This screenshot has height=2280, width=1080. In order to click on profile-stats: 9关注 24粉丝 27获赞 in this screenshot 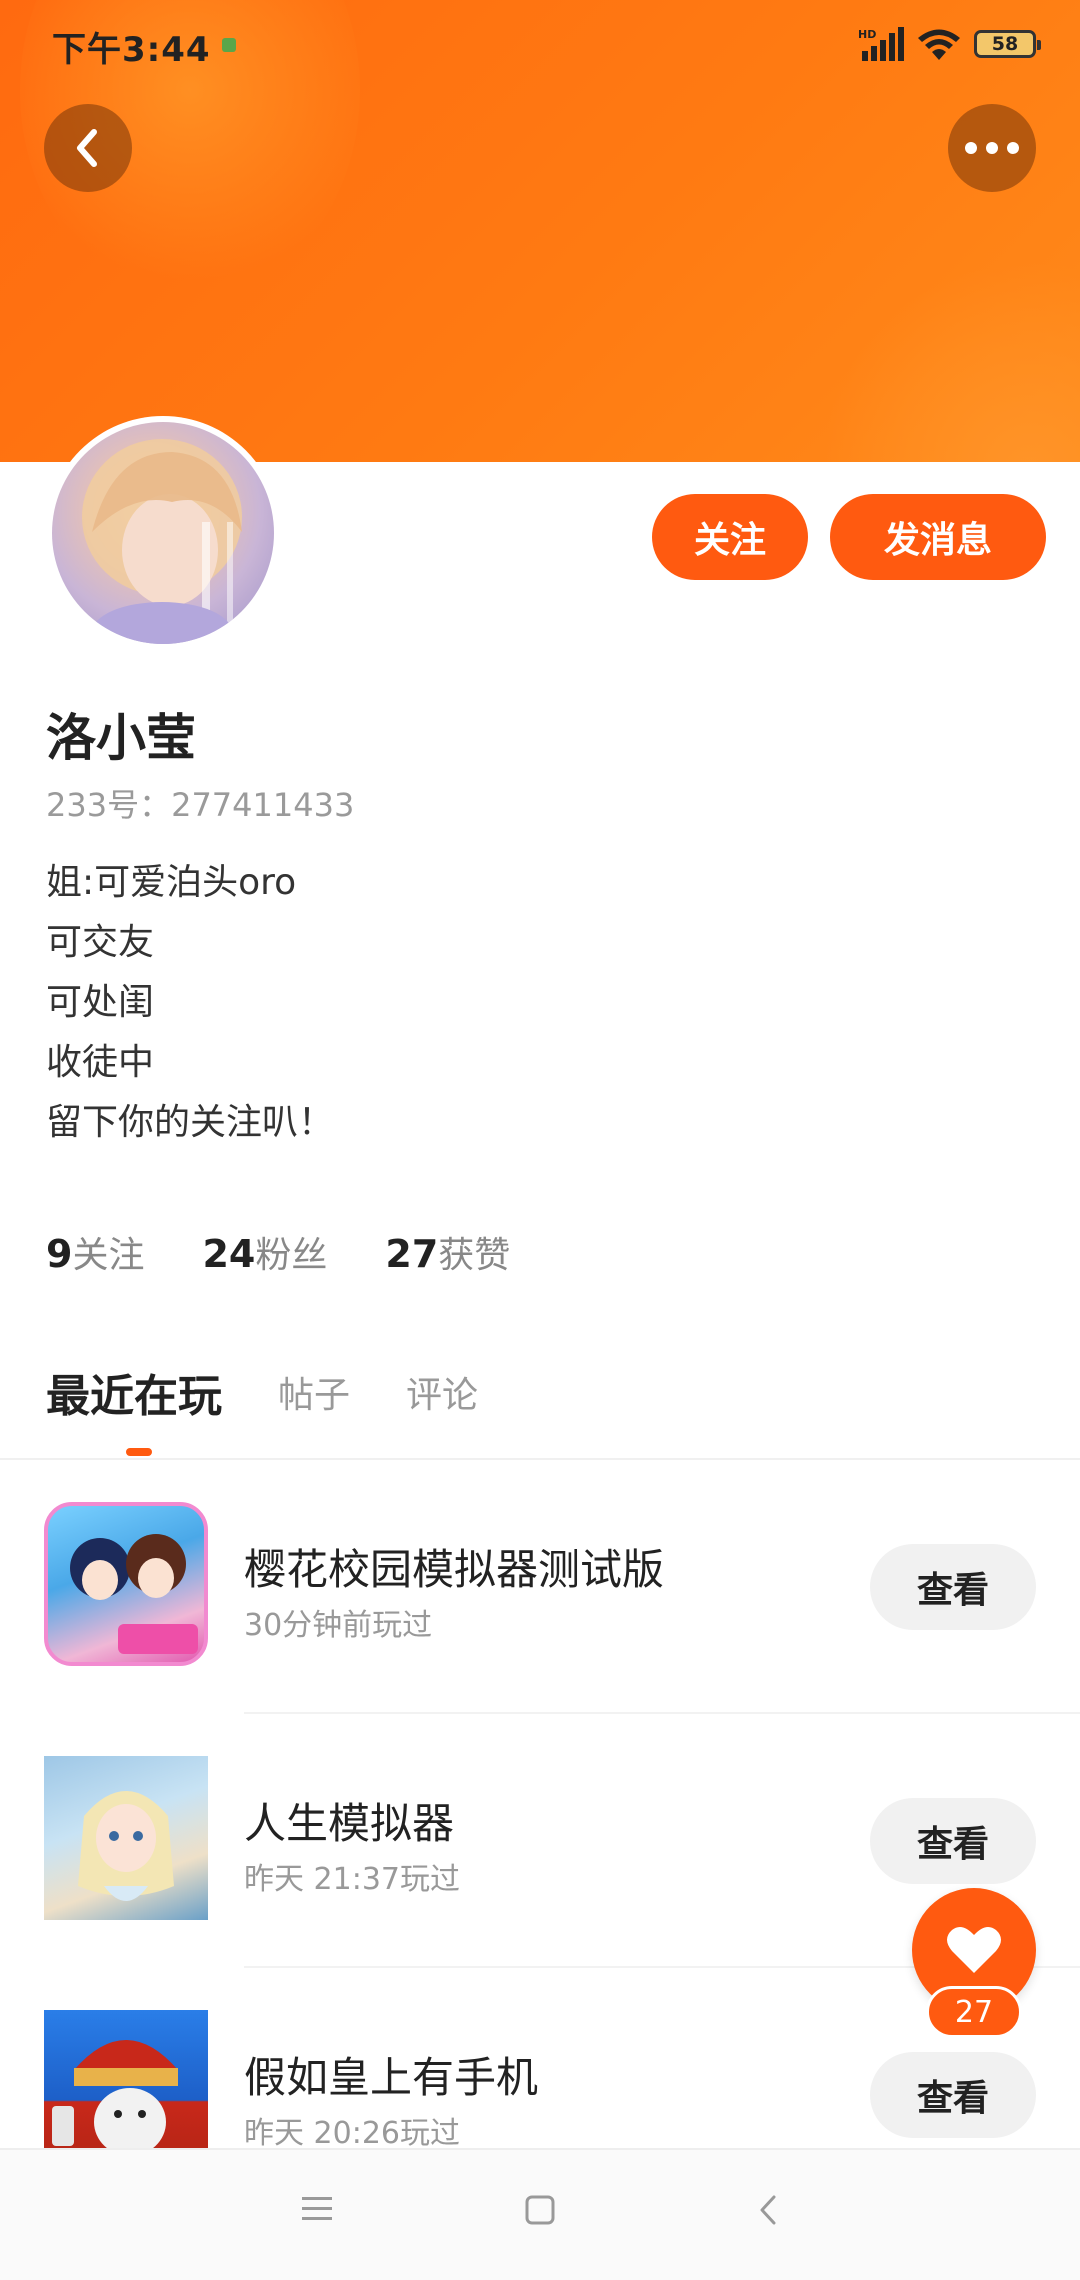, I will do `click(278, 1252)`.